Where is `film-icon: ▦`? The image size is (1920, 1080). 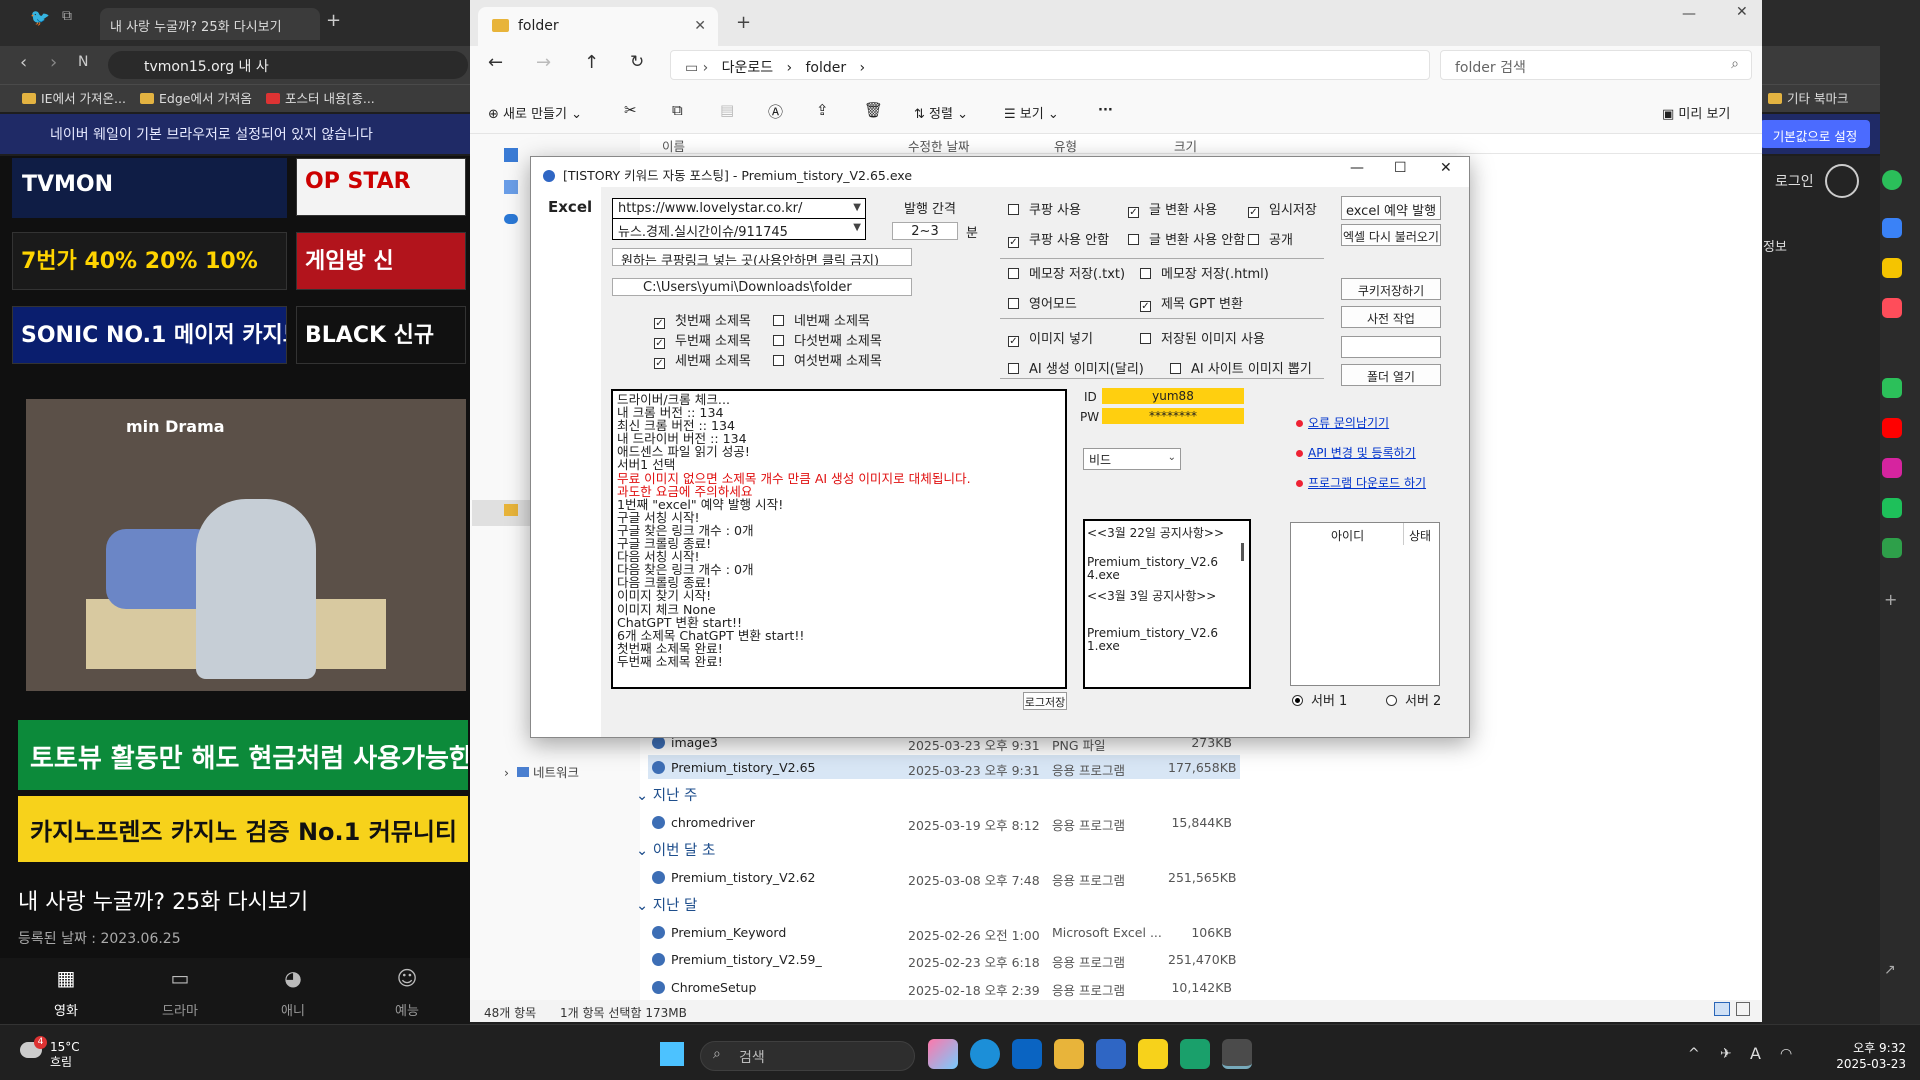 film-icon: ▦ is located at coordinates (66, 978).